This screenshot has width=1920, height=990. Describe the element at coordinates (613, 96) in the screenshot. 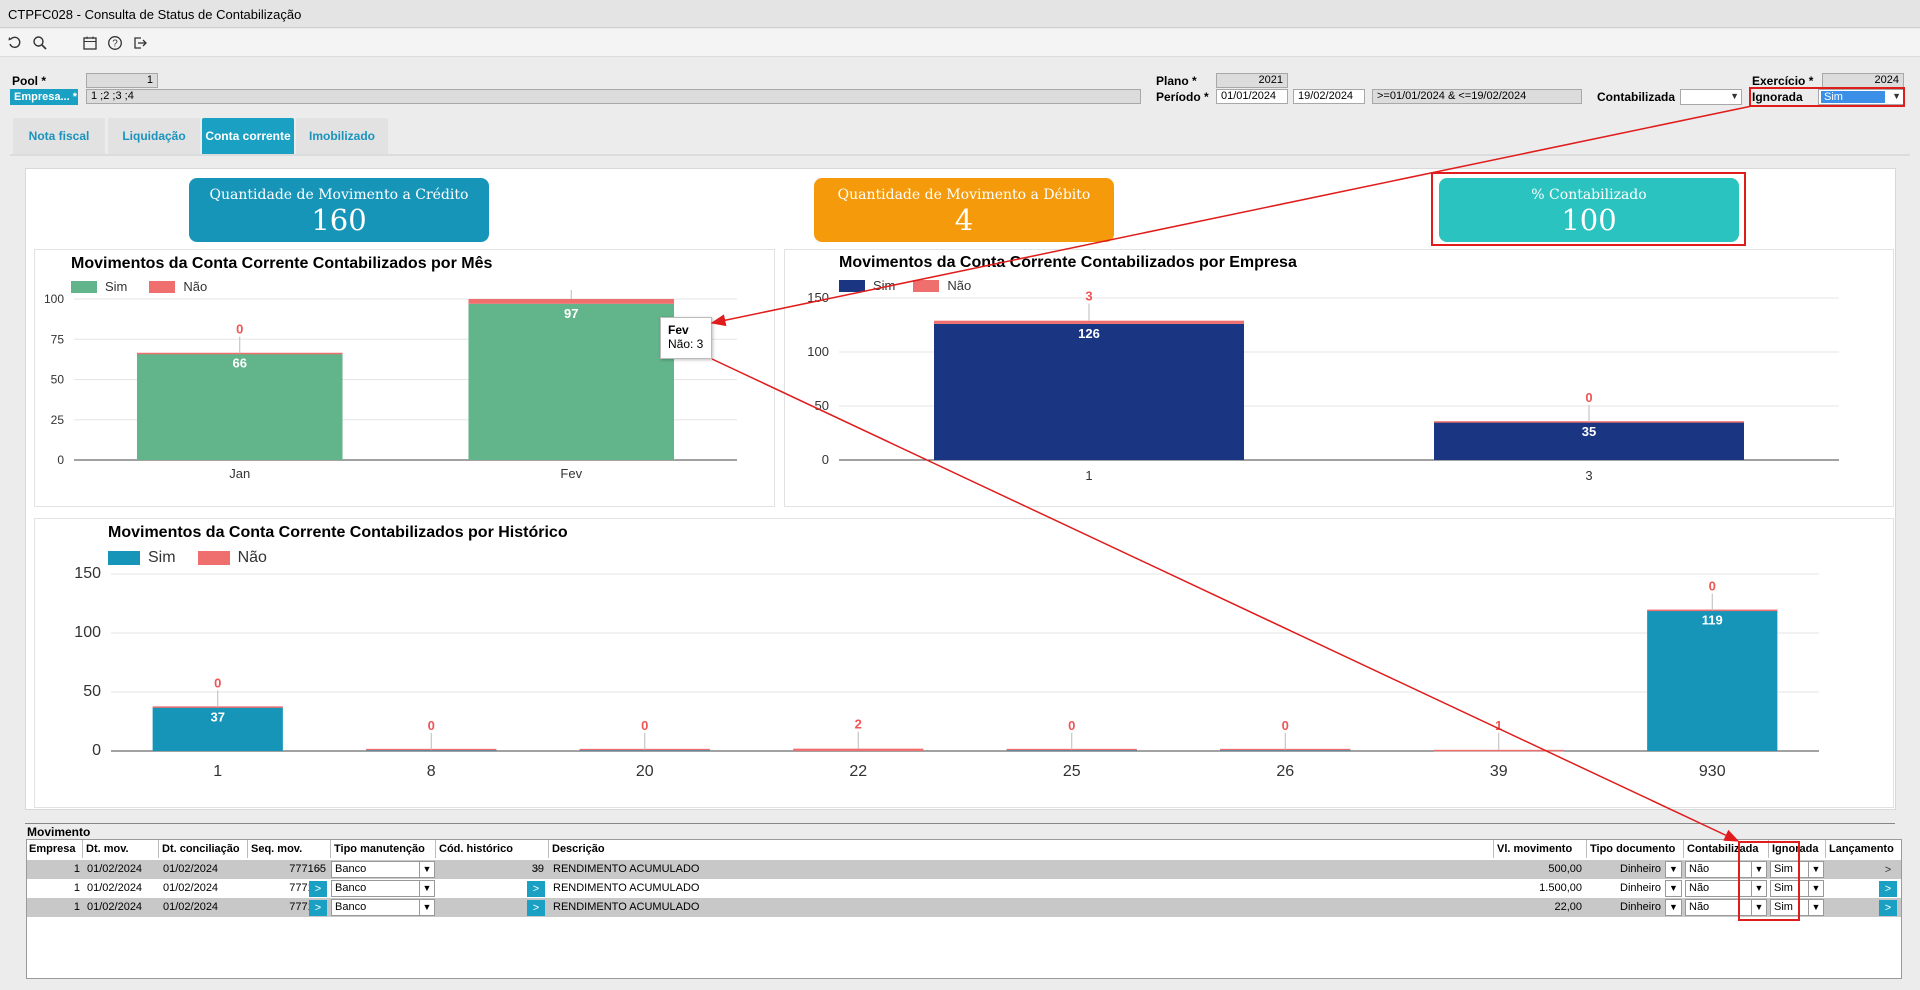

I see `empresa-field: 1 ;2 ;3 ;4` at that location.